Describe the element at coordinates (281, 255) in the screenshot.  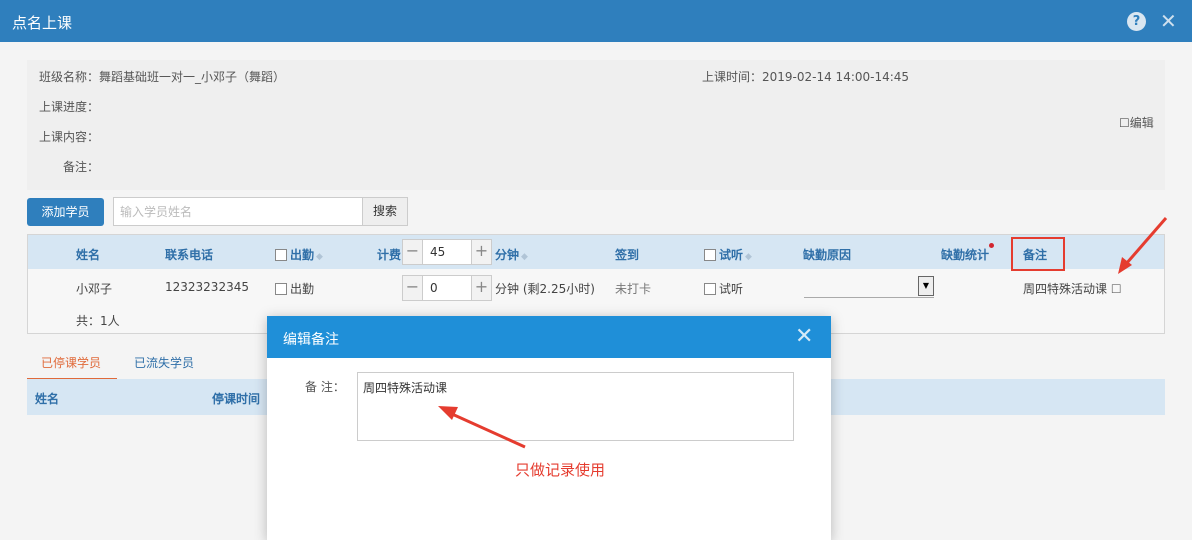
I see `attendance-all-checkbox` at that location.